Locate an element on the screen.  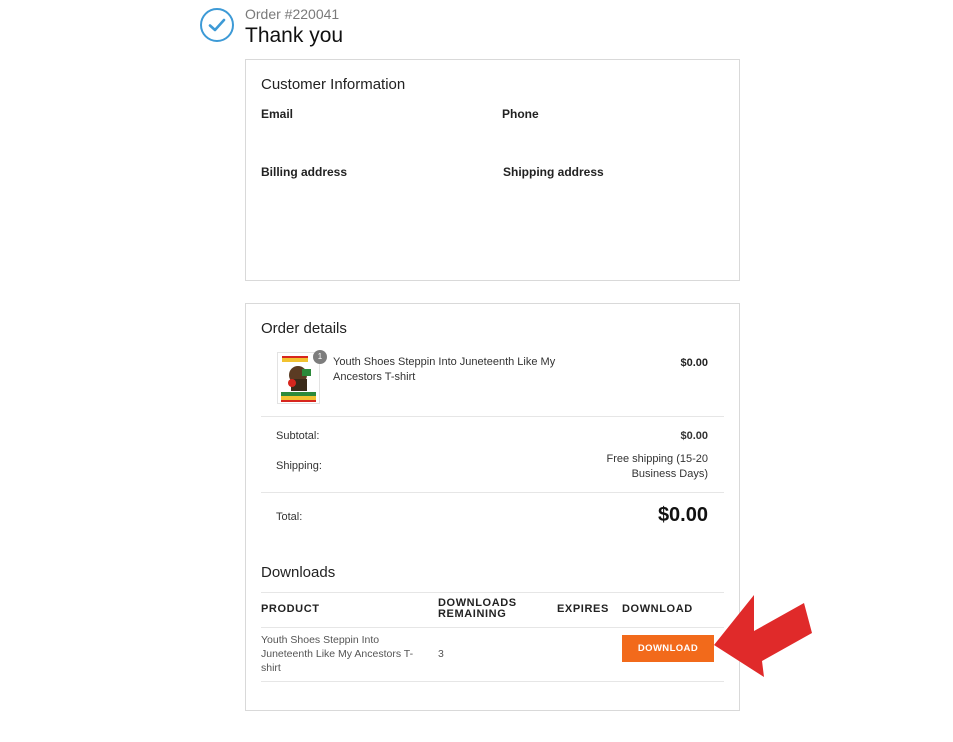
phone-label: Phone is located at coordinates (520, 114).